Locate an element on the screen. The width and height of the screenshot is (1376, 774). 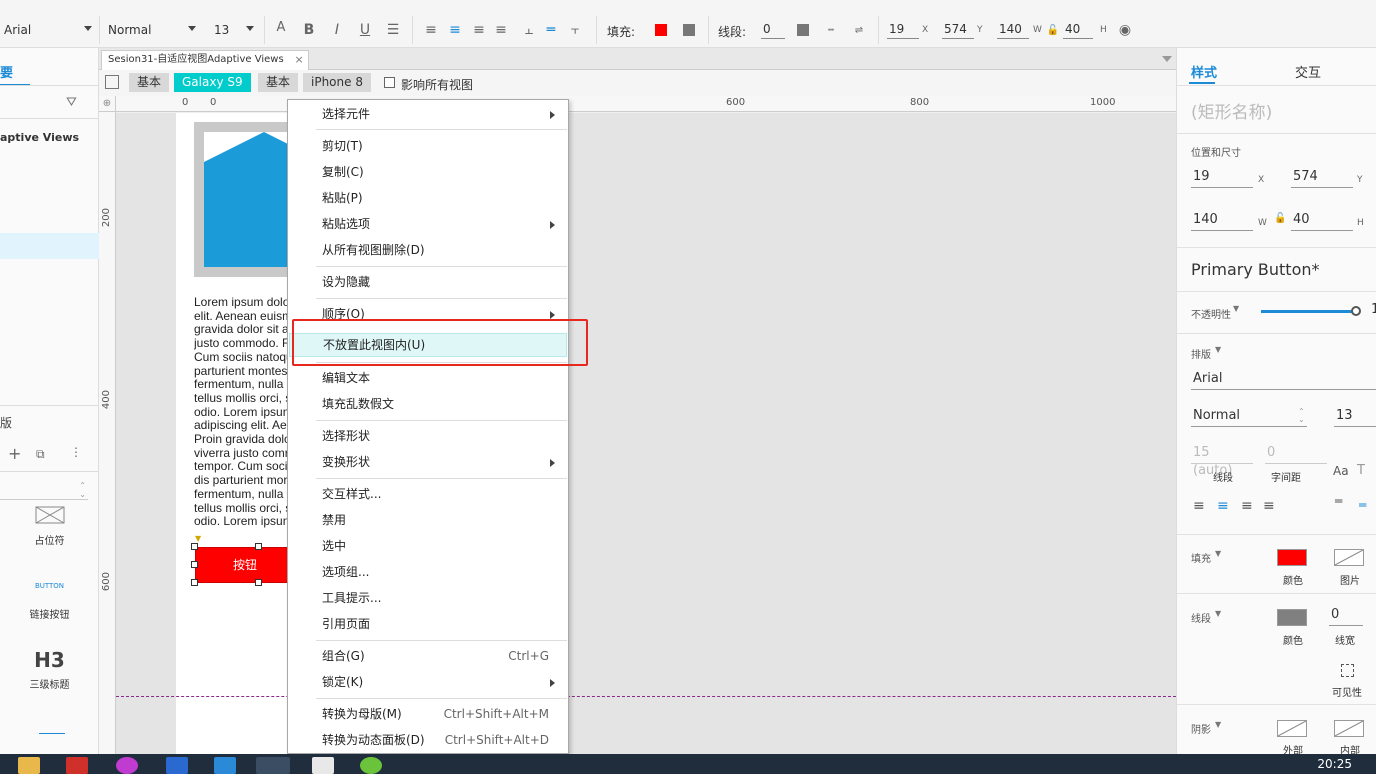
library-select: ⌃ ⌄ is located at coordinates (44, 489).